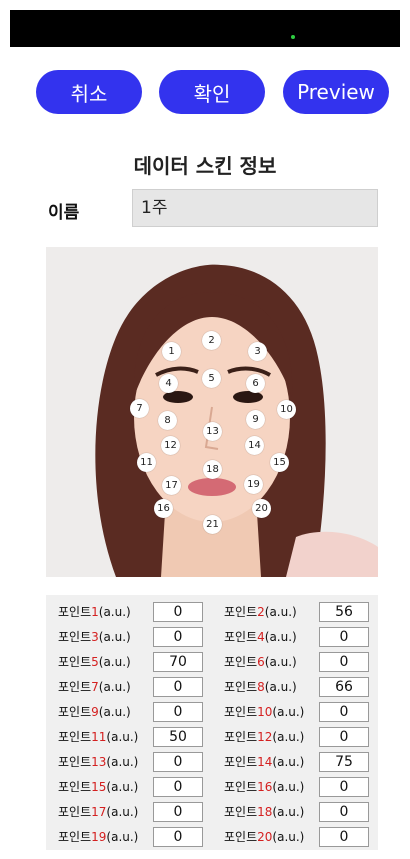 The image size is (410, 859). I want to click on point-label: 포인트9(a.u.), so click(94, 711).